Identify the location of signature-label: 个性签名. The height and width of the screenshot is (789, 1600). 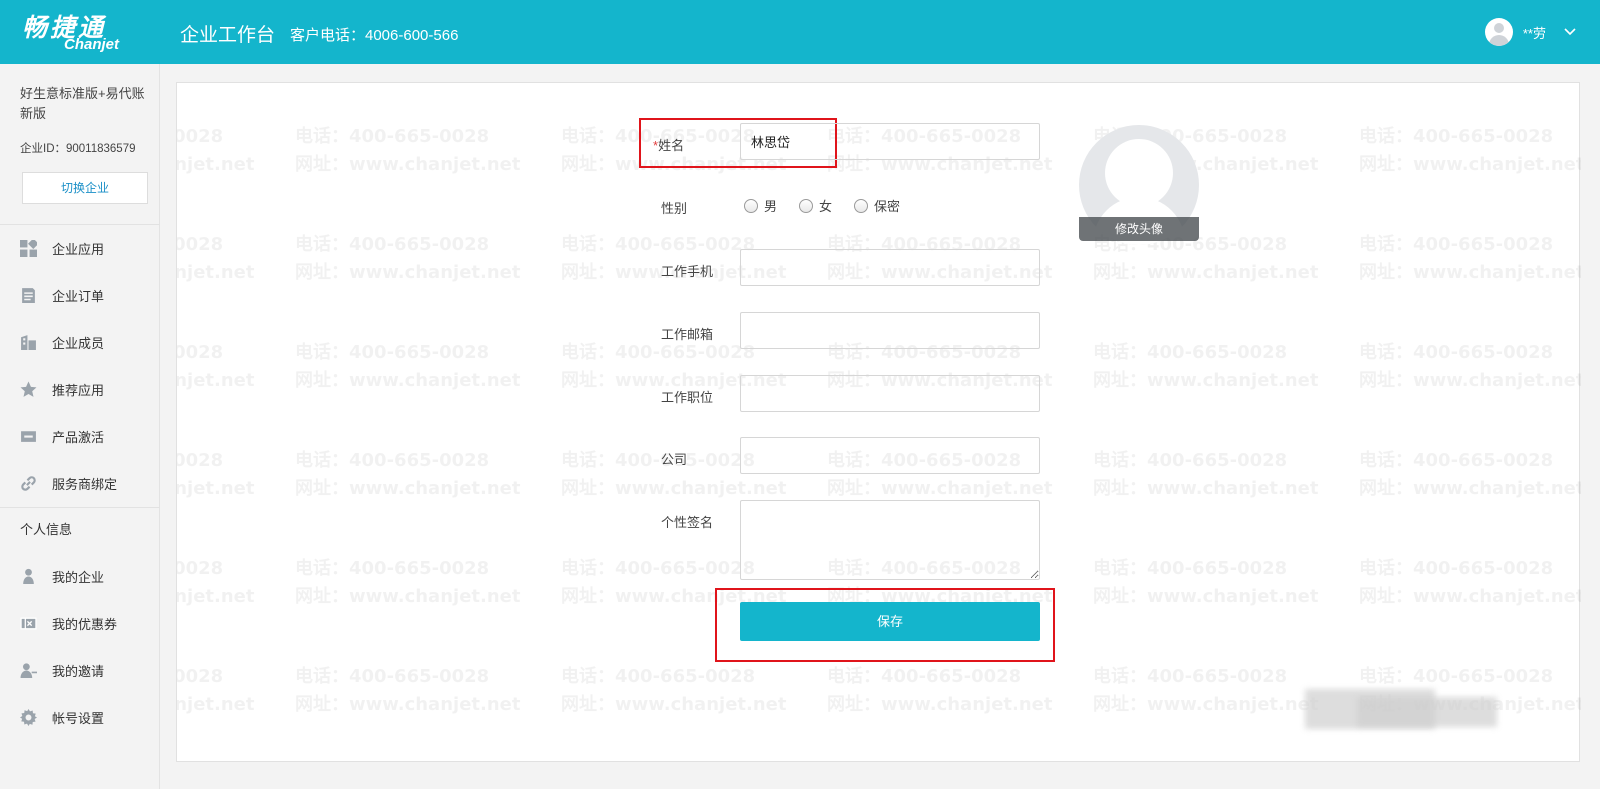
(687, 522).